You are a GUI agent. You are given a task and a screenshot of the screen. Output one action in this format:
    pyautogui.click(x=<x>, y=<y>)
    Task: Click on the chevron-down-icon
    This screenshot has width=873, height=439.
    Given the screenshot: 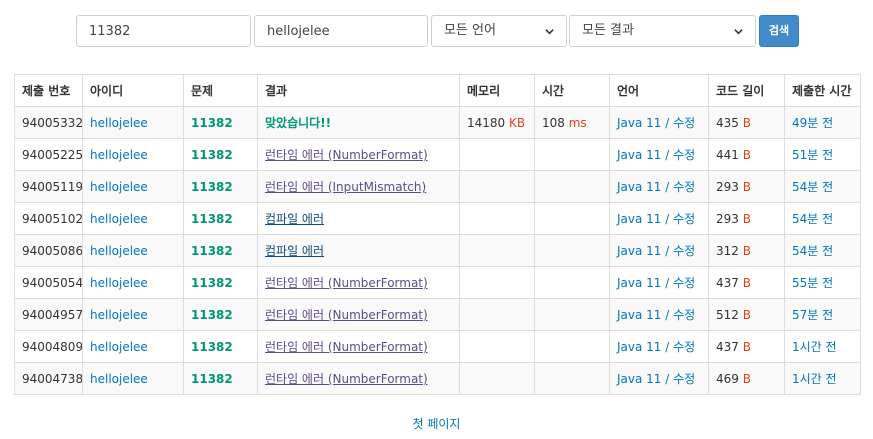 What is the action you would take?
    pyautogui.click(x=549, y=31)
    